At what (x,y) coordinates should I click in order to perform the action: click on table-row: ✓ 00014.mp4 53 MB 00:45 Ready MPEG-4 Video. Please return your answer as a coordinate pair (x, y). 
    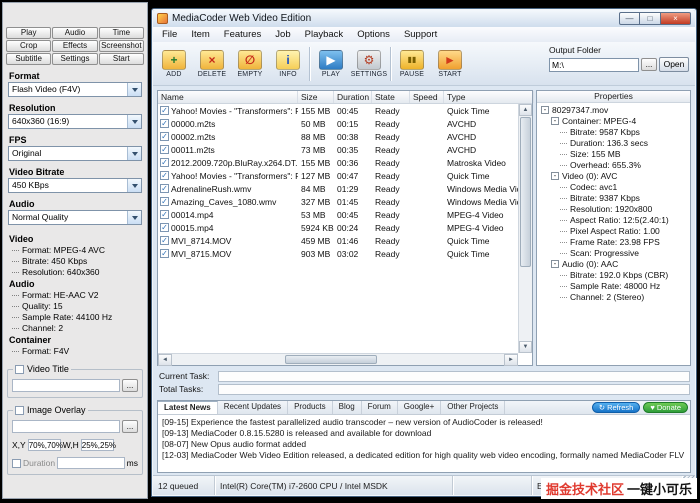
    Looking at the image, I should click on (338, 214).